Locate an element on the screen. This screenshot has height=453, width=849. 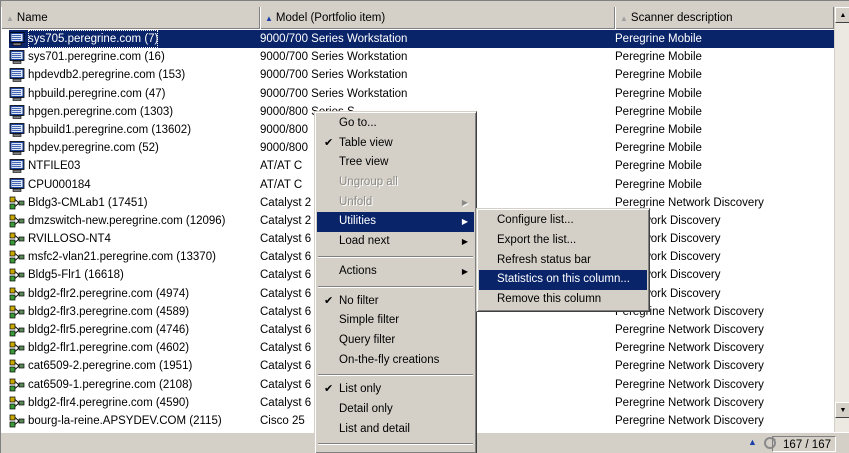
cell-name: bldg2-flr3.peregrine.com (4589) is located at coordinates (134, 312).